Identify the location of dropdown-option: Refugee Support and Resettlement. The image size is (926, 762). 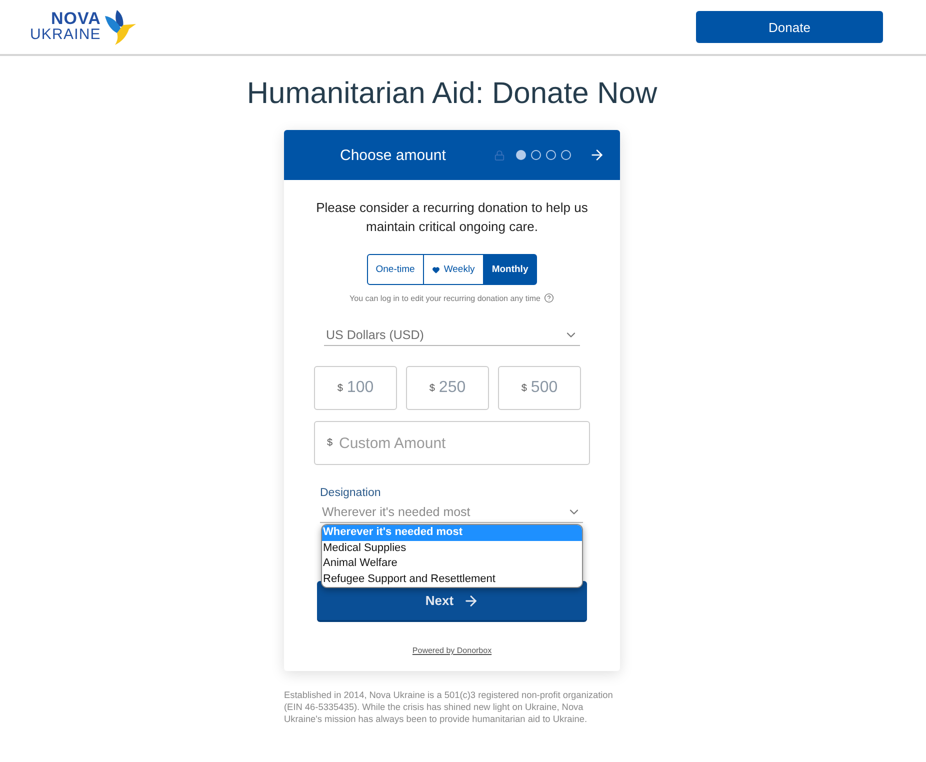
(452, 579).